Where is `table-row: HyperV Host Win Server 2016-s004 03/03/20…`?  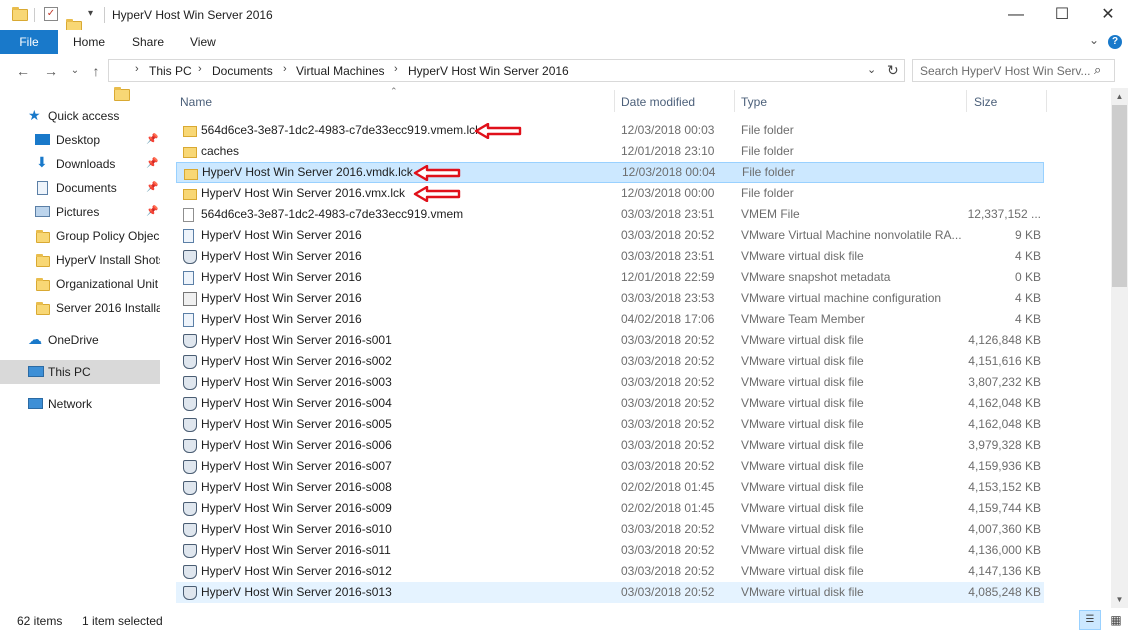
table-row: HyperV Host Win Server 2016-s004 03/03/20… is located at coordinates (610, 403).